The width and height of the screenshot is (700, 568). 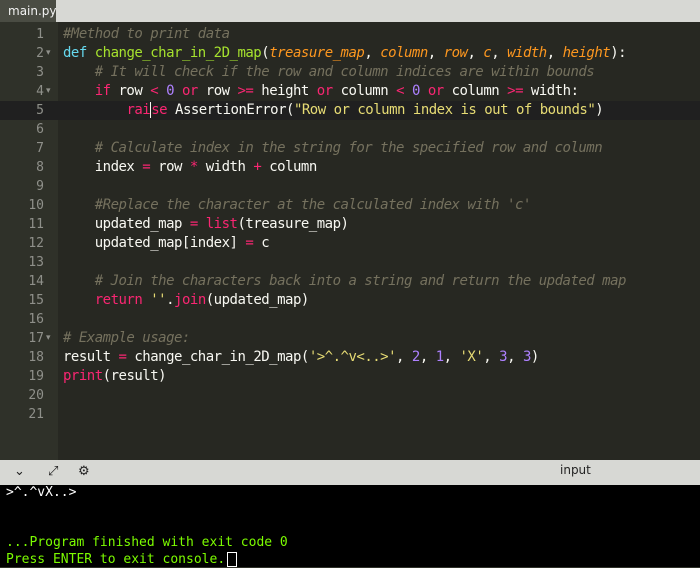 I want to click on line-number: 8, so click(x=40, y=167).